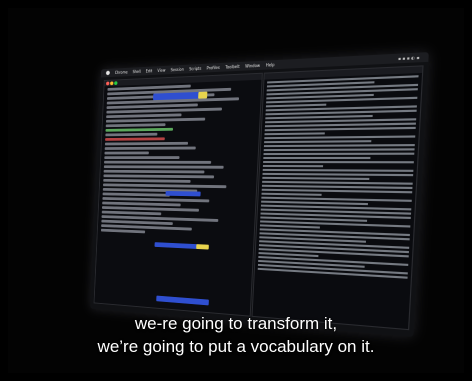 This screenshot has height=381, width=472. What do you see at coordinates (253, 65) in the screenshot?
I see `menubar-item: Window` at bounding box center [253, 65].